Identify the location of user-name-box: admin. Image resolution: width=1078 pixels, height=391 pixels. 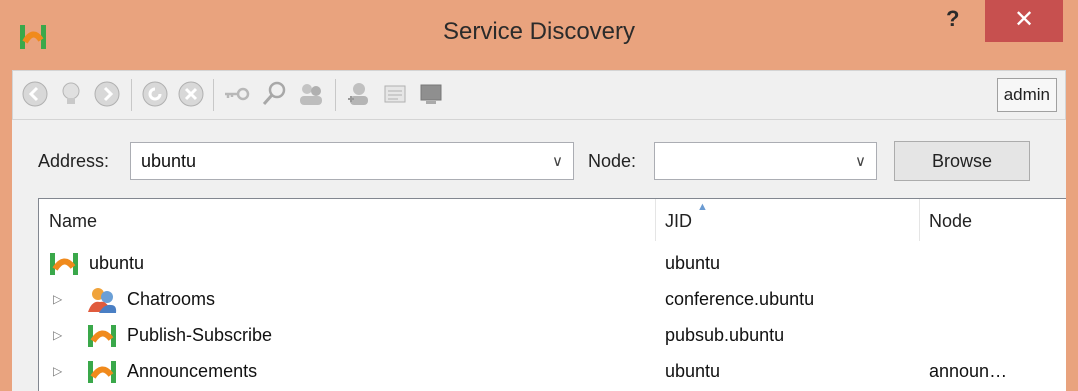
(1026, 95).